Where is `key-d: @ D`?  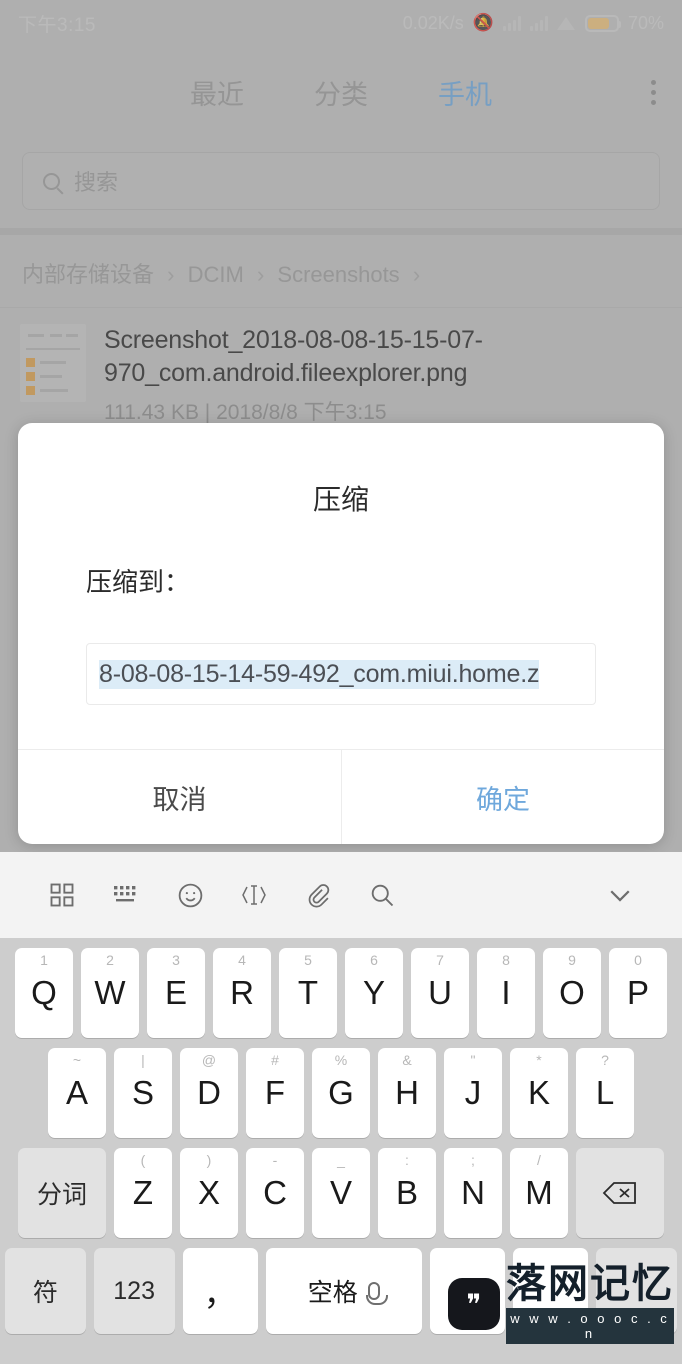
key-d: @ D is located at coordinates (209, 1093).